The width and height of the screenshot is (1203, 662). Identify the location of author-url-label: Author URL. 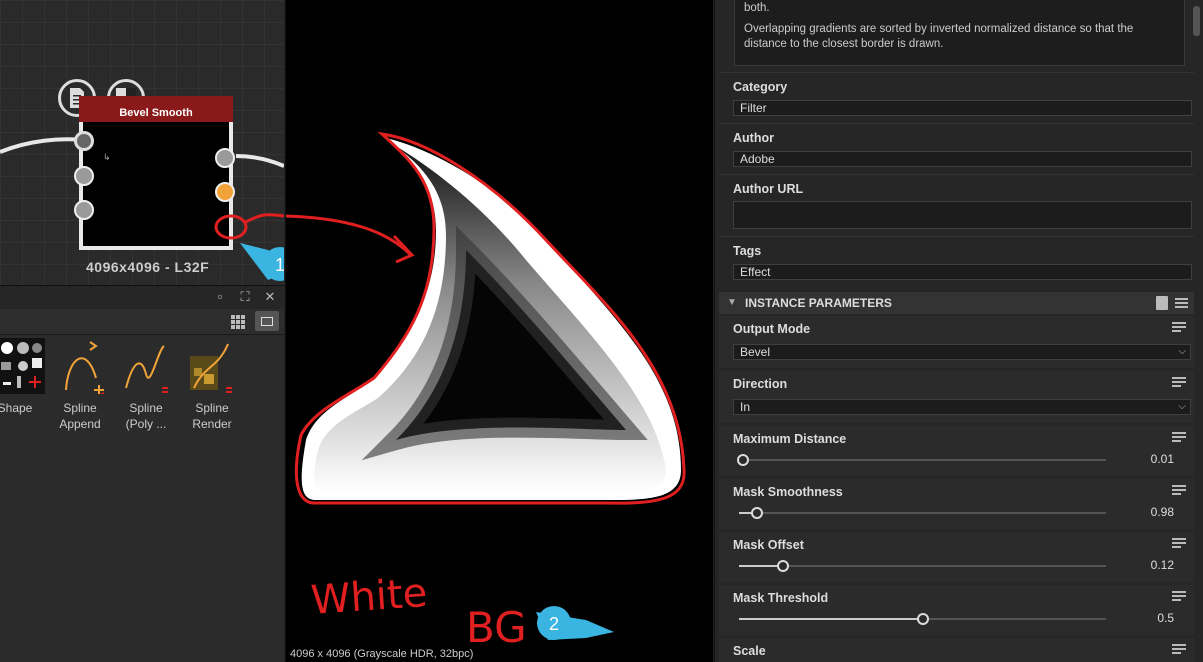
(768, 189).